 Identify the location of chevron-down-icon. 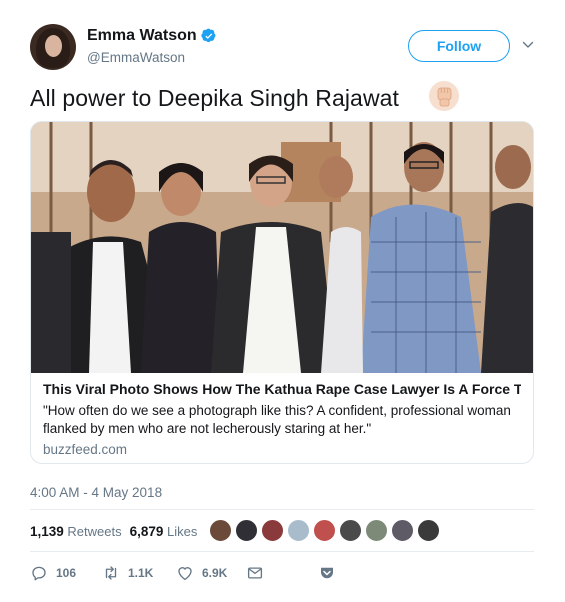
(528, 45).